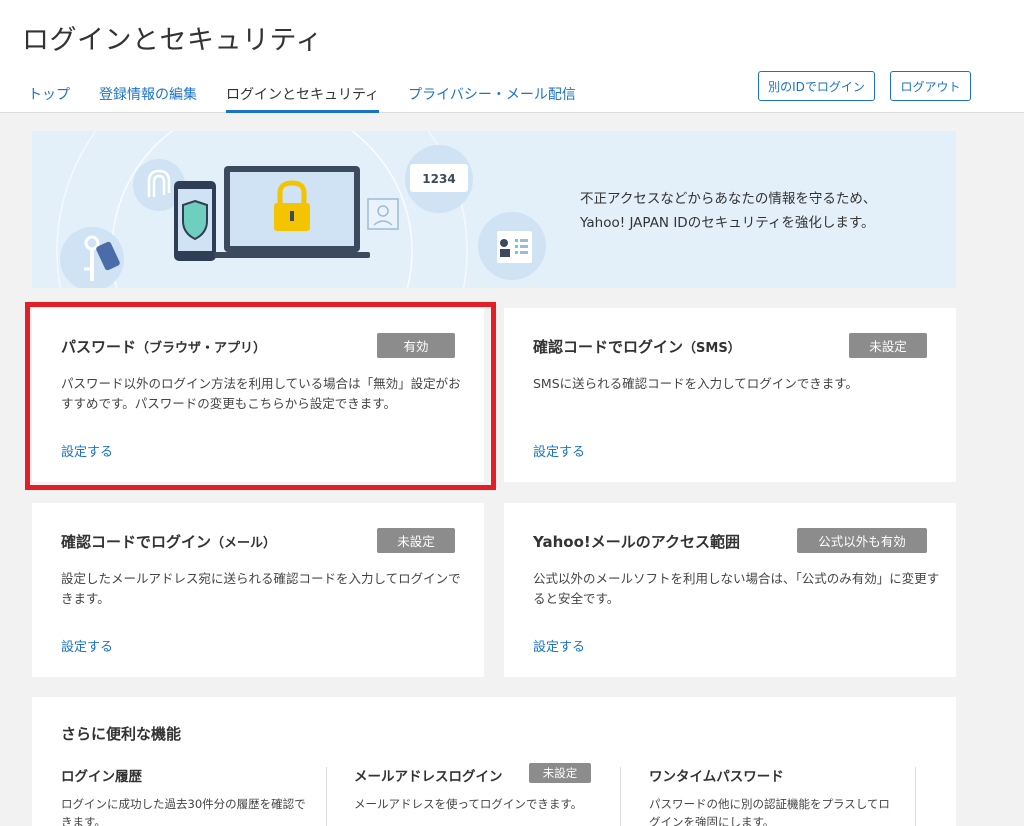 Image resolution: width=1024 pixels, height=826 pixels. What do you see at coordinates (930, 86) in the screenshot?
I see `logout-button: ログアウト` at bounding box center [930, 86].